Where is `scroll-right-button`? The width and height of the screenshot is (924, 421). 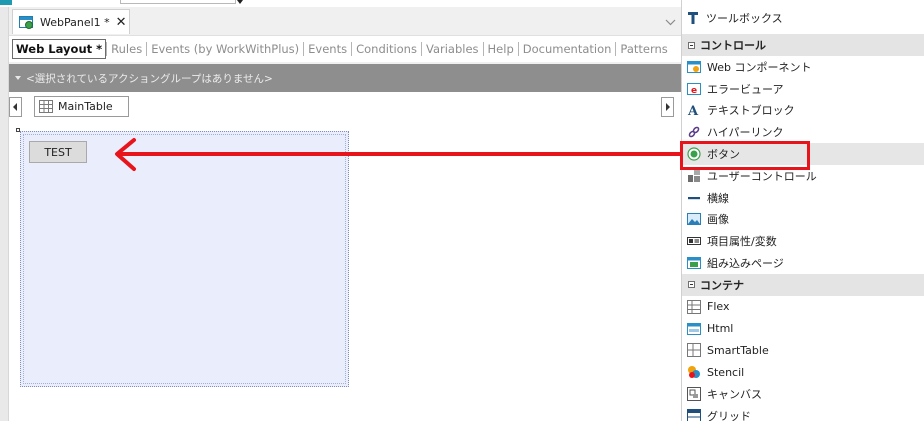
scroll-right-button is located at coordinates (667, 107).